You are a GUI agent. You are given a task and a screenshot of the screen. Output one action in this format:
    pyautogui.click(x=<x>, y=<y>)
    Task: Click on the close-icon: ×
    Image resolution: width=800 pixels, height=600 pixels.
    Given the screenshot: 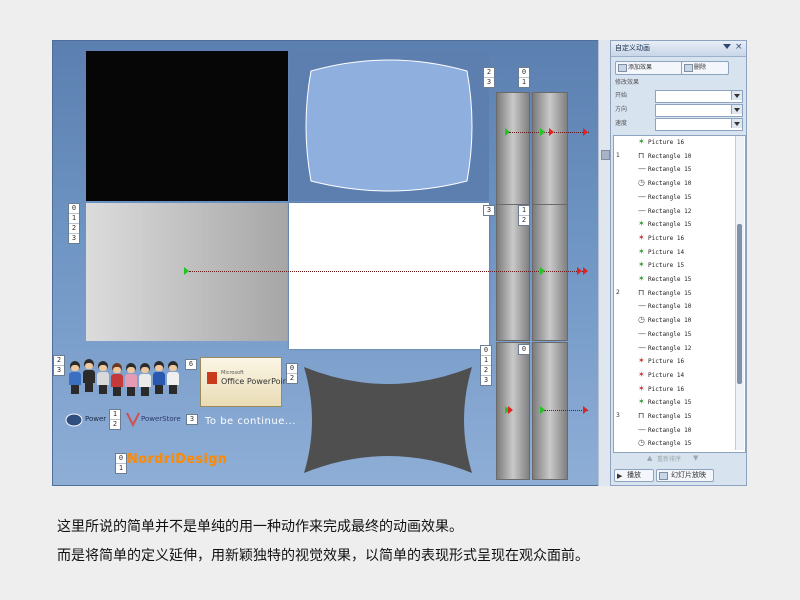 What is the action you would take?
    pyautogui.click(x=739, y=47)
    